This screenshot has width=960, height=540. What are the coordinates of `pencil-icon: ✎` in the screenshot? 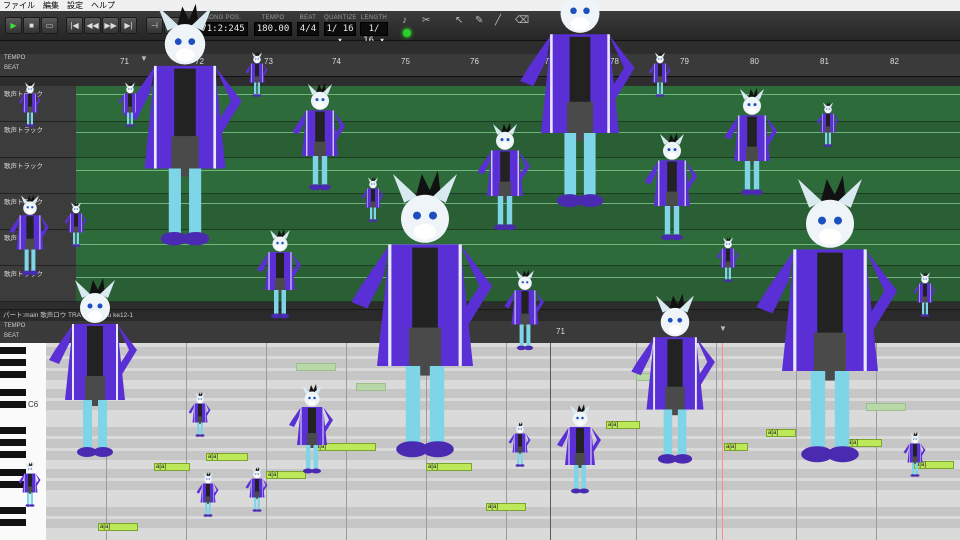 It's located at (479, 20).